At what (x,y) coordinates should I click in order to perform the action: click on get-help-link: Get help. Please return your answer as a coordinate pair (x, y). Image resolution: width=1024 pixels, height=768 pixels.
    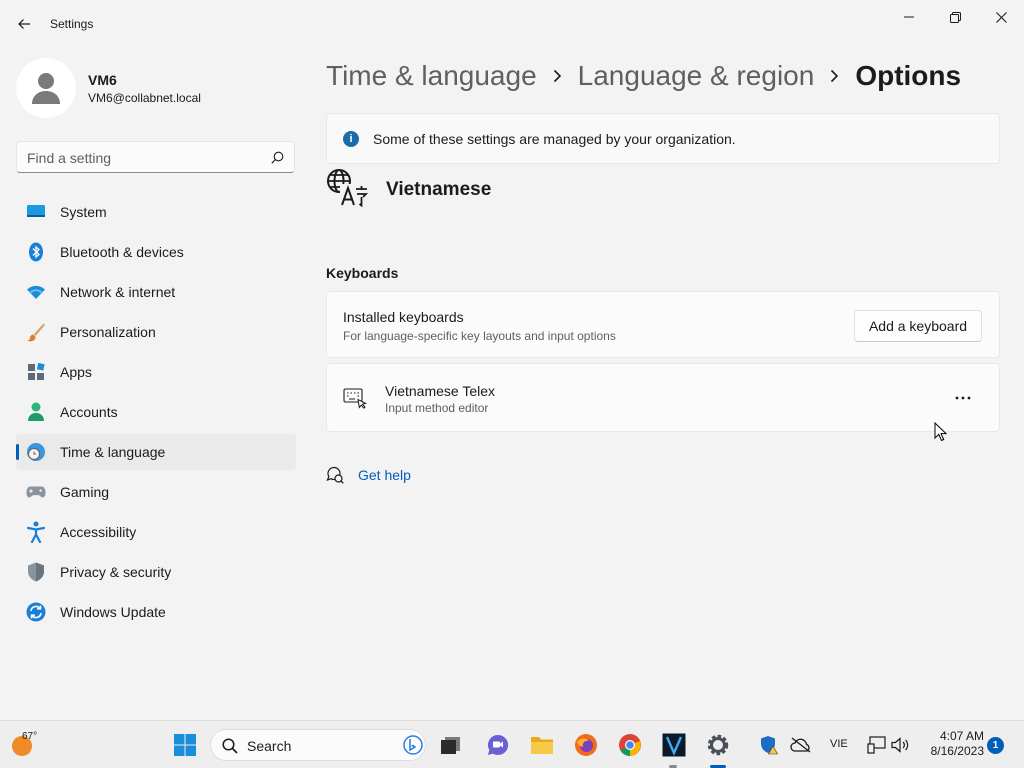
    Looking at the image, I should click on (368, 475).